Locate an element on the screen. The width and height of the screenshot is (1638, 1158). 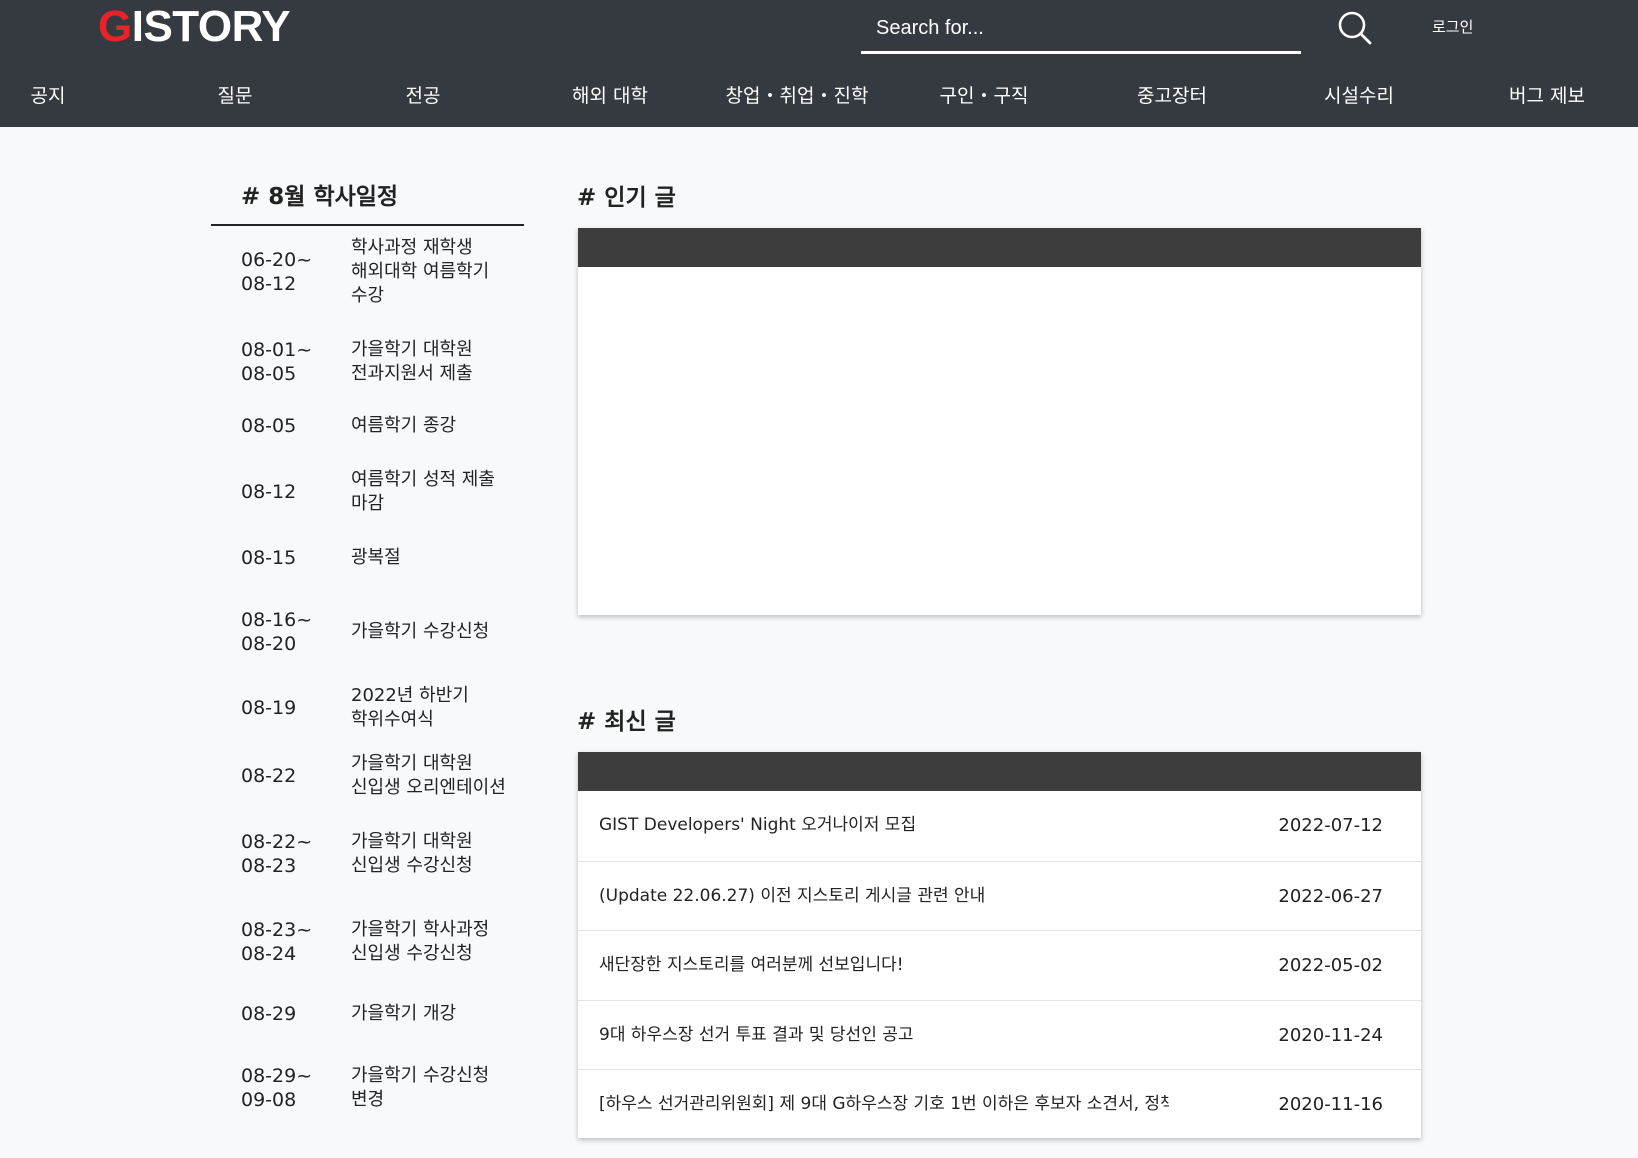
post-title: 새단장한 지스토리를 여러분께 선보입니다! is located at coordinates (884, 965).